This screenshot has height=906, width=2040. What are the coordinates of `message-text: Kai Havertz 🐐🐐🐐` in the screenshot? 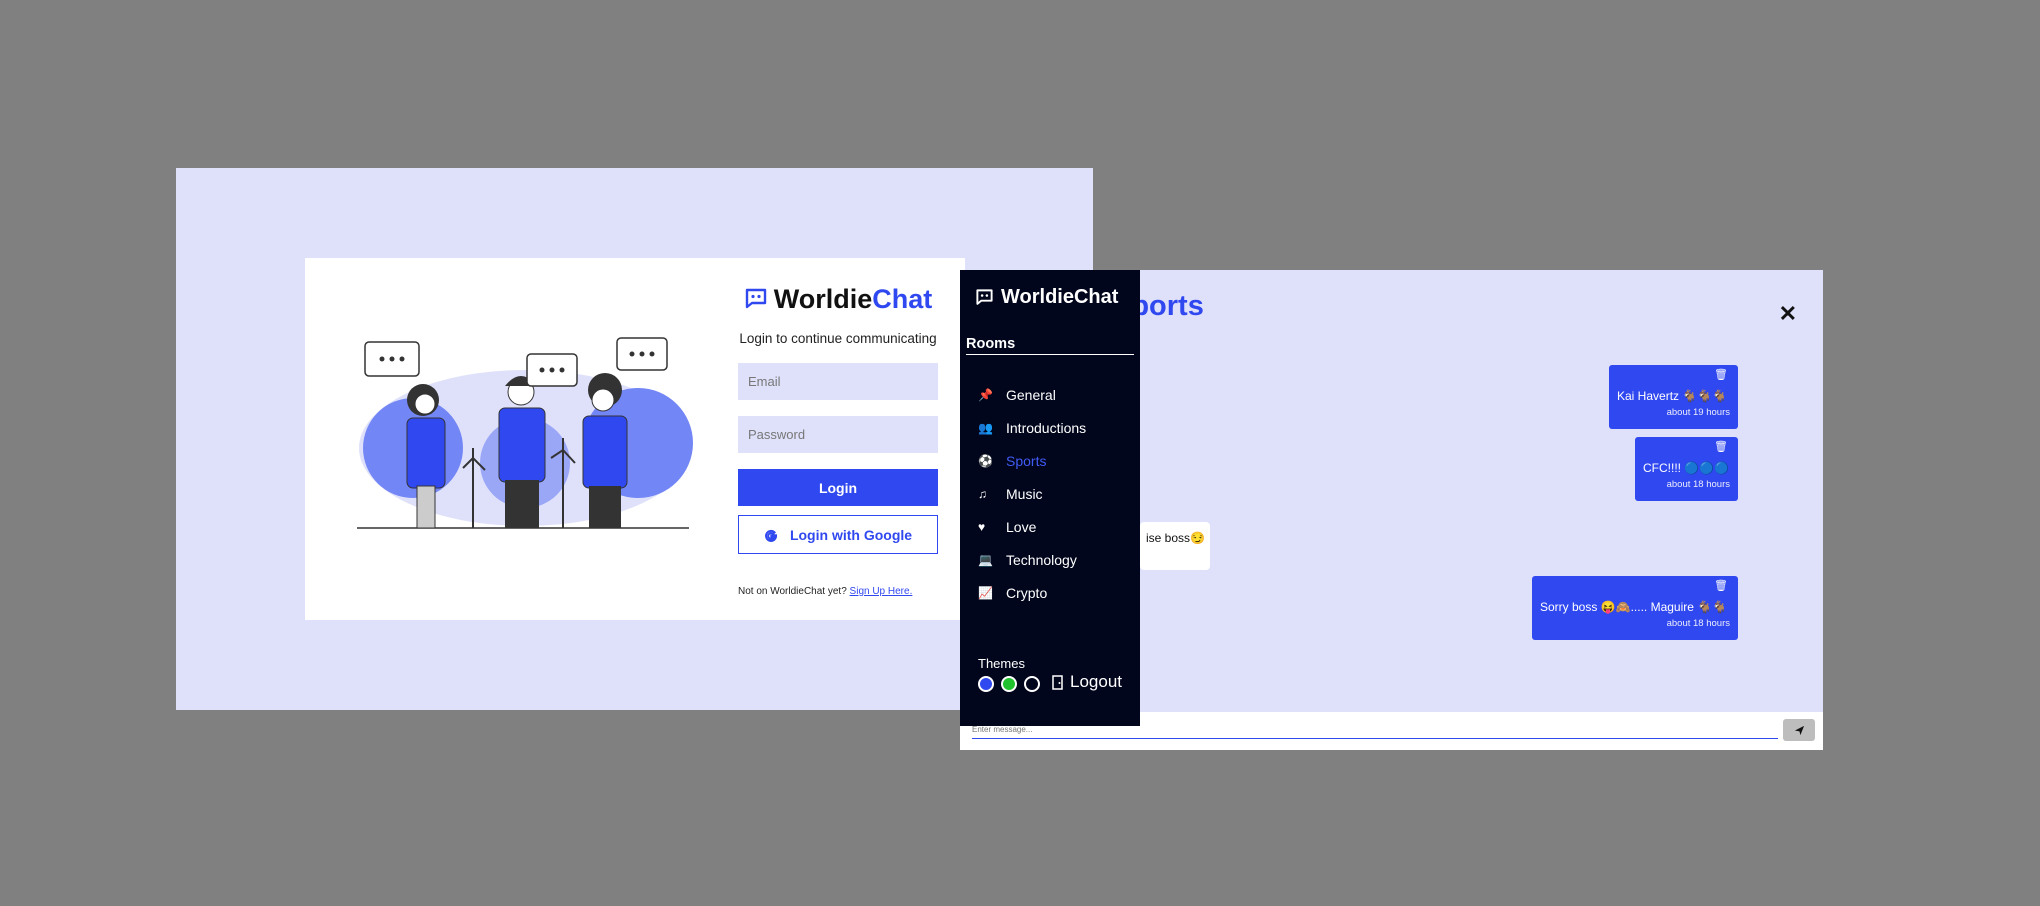 It's located at (1672, 396).